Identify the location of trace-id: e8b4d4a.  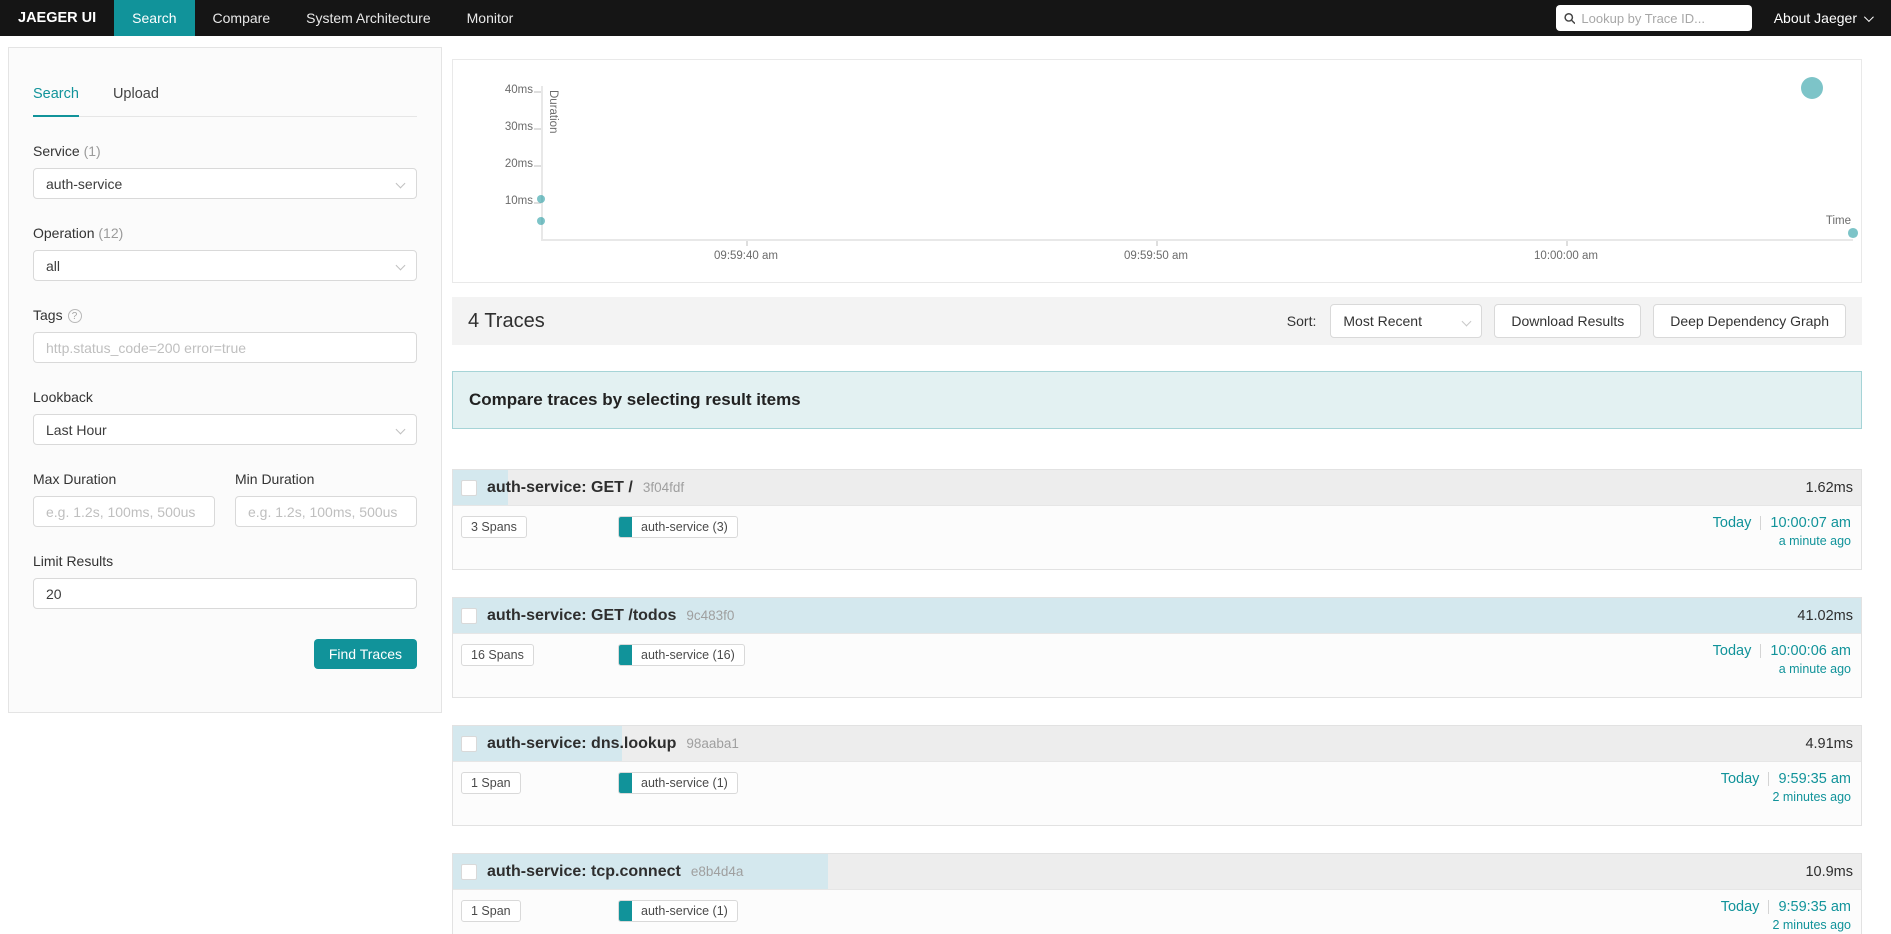
(717, 871).